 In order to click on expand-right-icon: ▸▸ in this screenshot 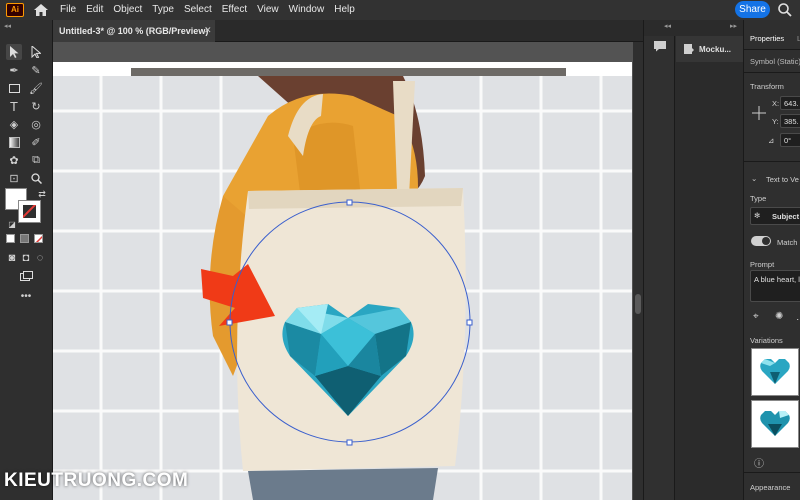, I will do `click(733, 26)`.